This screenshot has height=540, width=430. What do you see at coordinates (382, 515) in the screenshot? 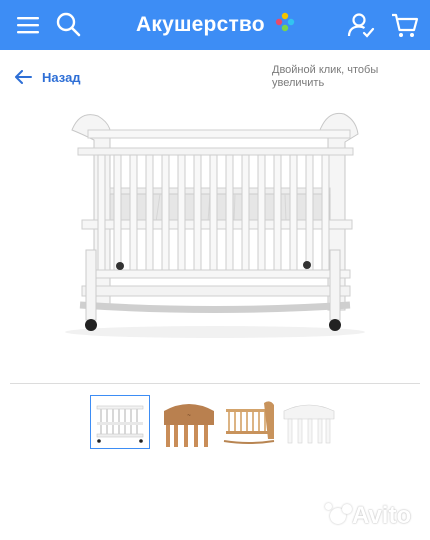
I see `avito-watermark-text: Avito` at bounding box center [382, 515].